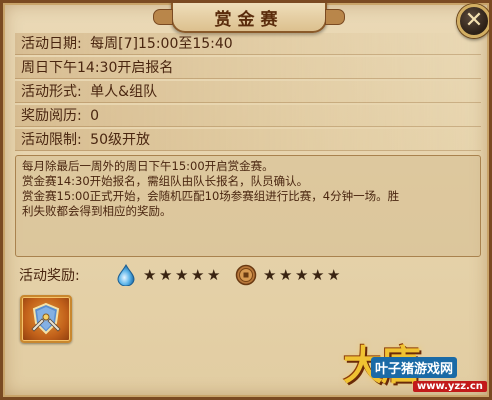 Image resolution: width=492 pixels, height=400 pixels. What do you see at coordinates (97, 211) in the screenshot?
I see `description-line: 利失败都会得到相应的奖励。` at bounding box center [97, 211].